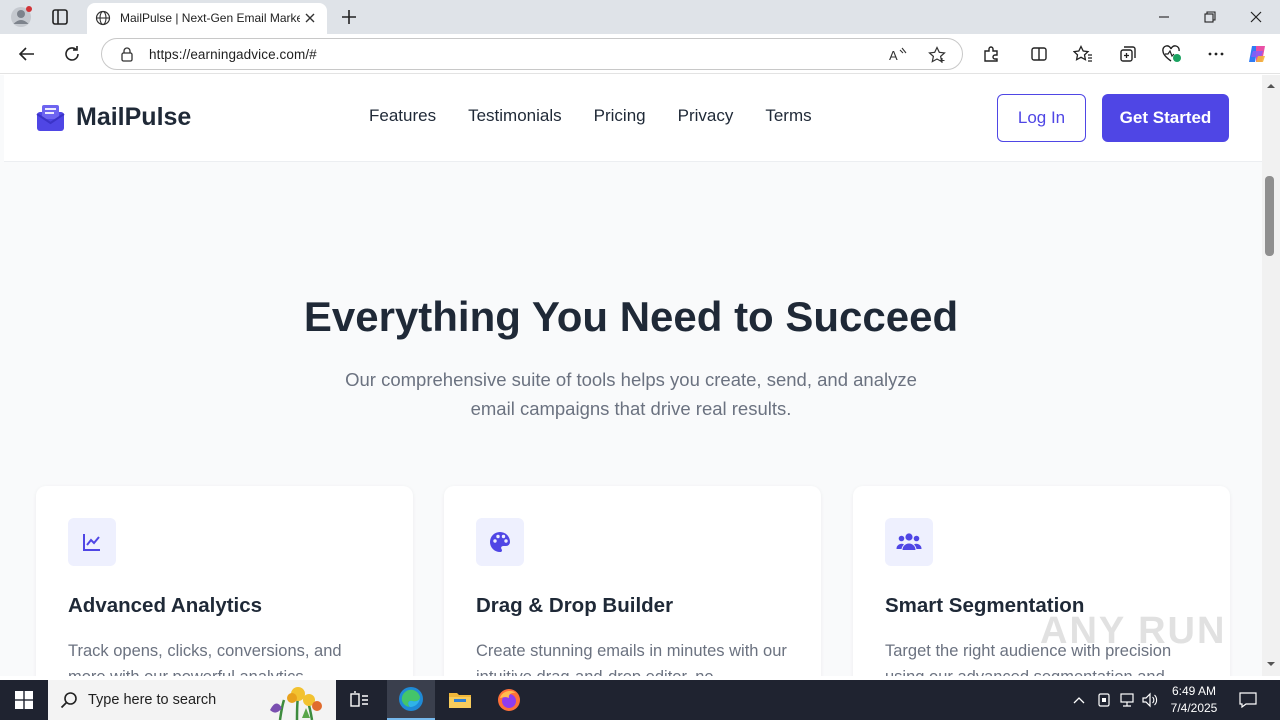 This screenshot has width=1280, height=720. I want to click on clock-time: 6:49 AM, so click(1194, 691).